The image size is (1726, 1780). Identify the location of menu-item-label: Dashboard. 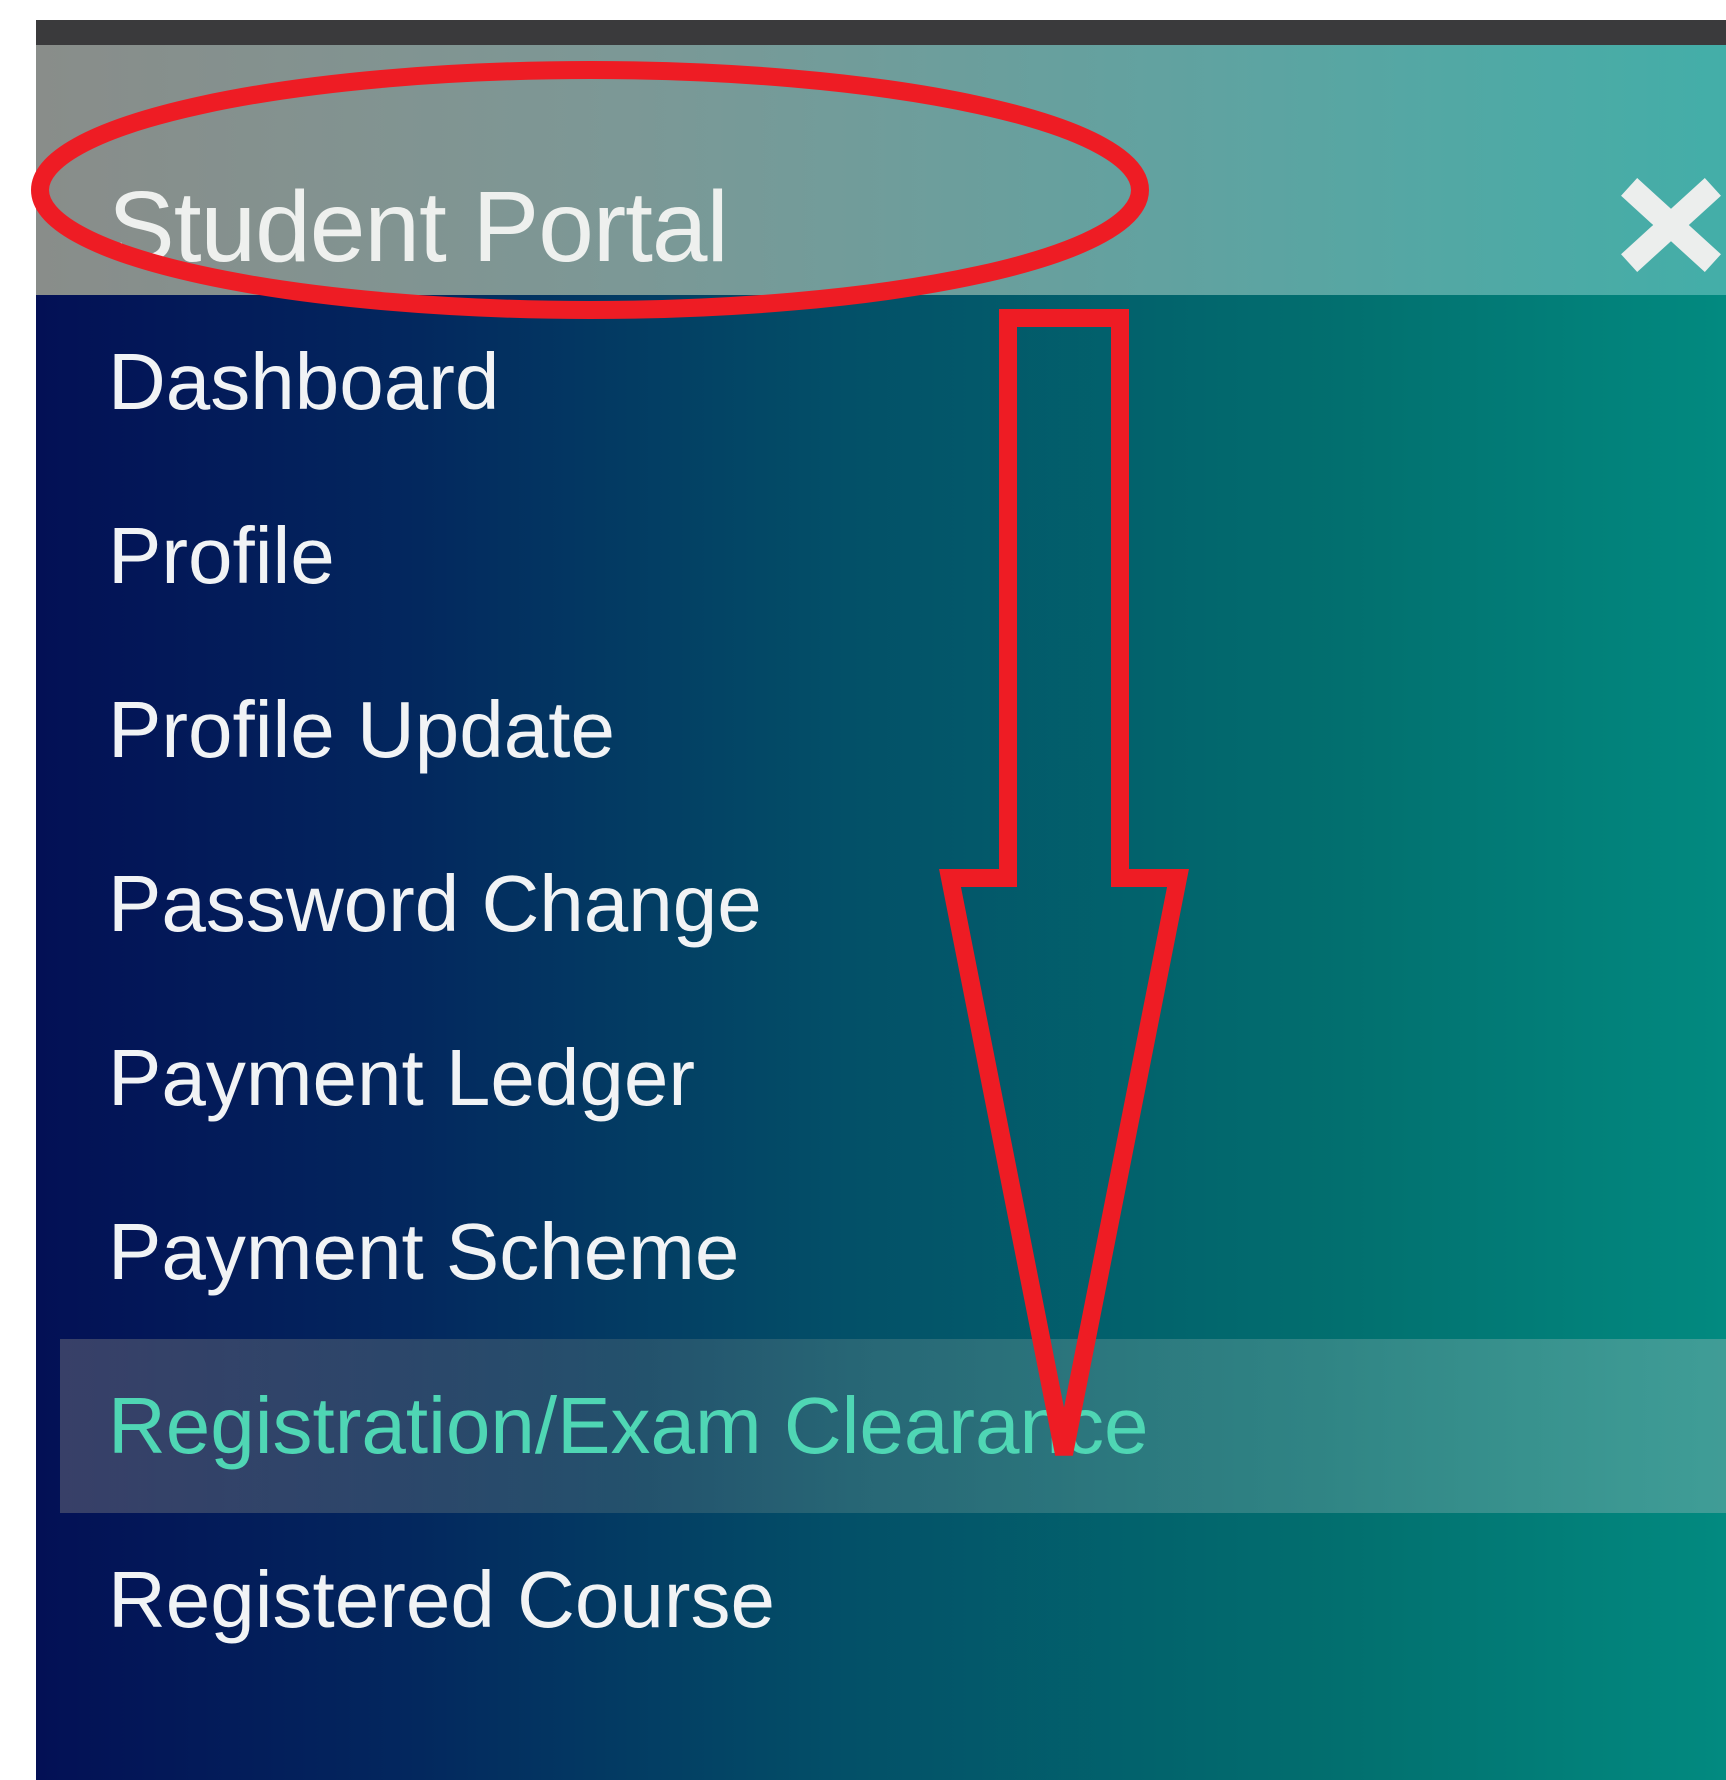
(304, 381).